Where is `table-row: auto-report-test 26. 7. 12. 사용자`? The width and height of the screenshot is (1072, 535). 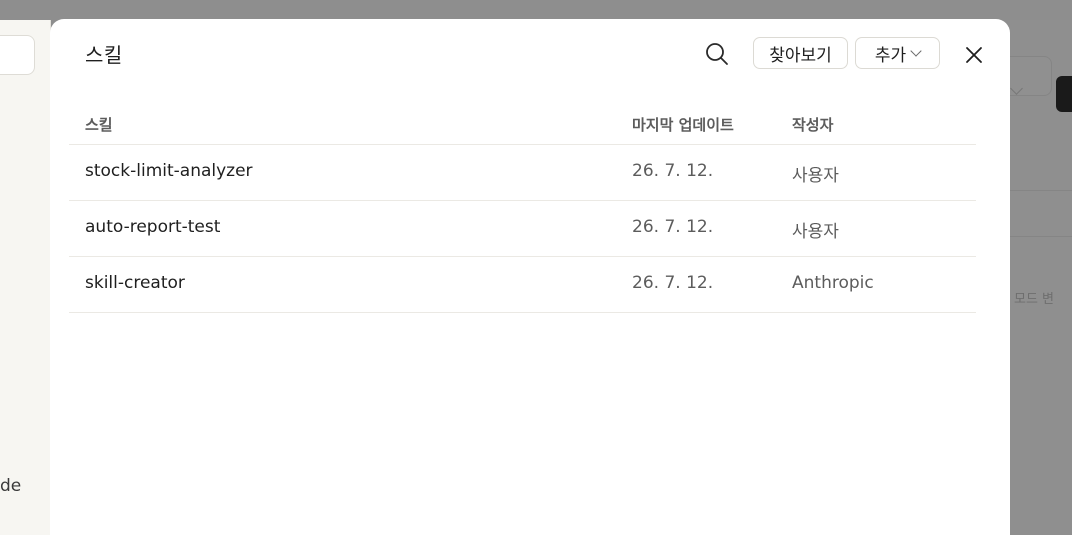 table-row: auto-report-test 26. 7. 12. 사용자 is located at coordinates (522, 229).